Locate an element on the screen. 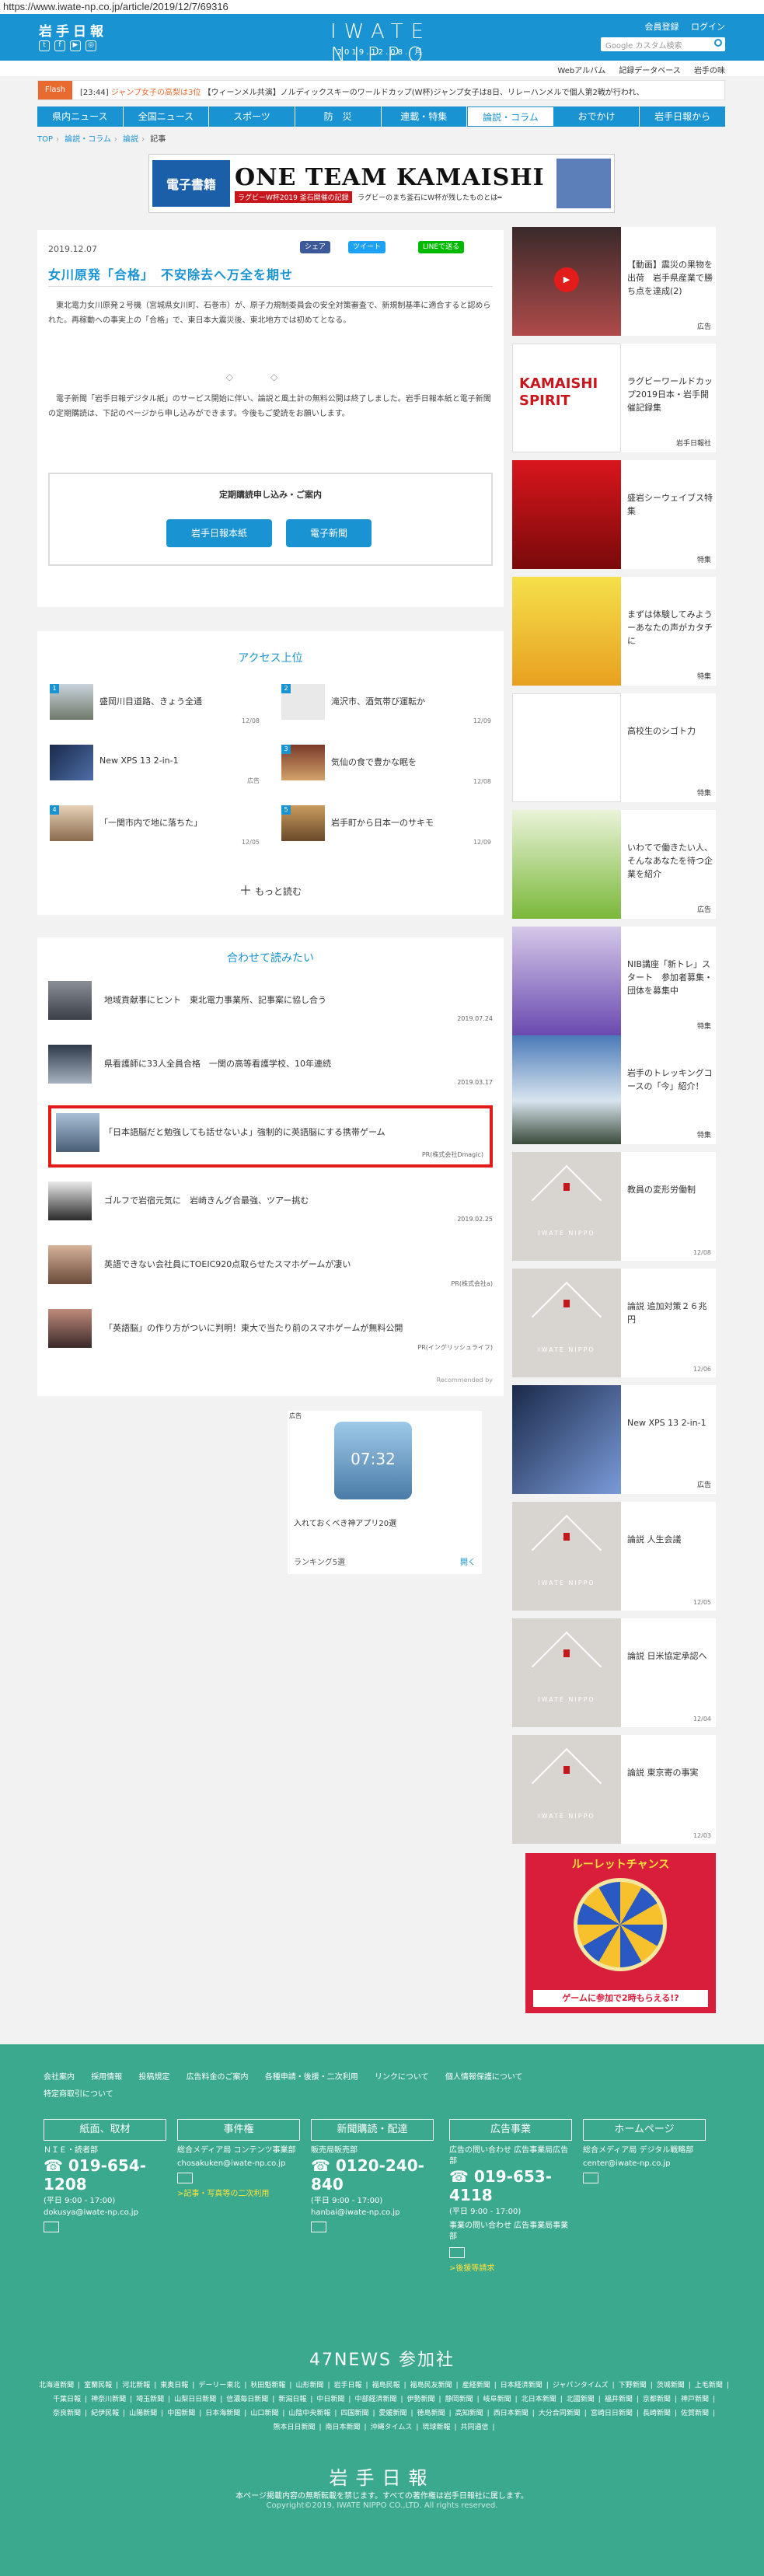 The height and width of the screenshot is (2576, 764). member-paper-link: 神戸新聞 is located at coordinates (695, 2400).